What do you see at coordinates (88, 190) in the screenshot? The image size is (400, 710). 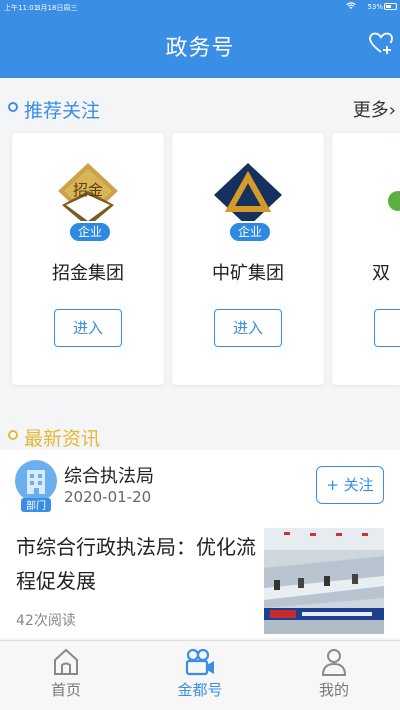 I see `zhaojin-logo-text: 招金` at bounding box center [88, 190].